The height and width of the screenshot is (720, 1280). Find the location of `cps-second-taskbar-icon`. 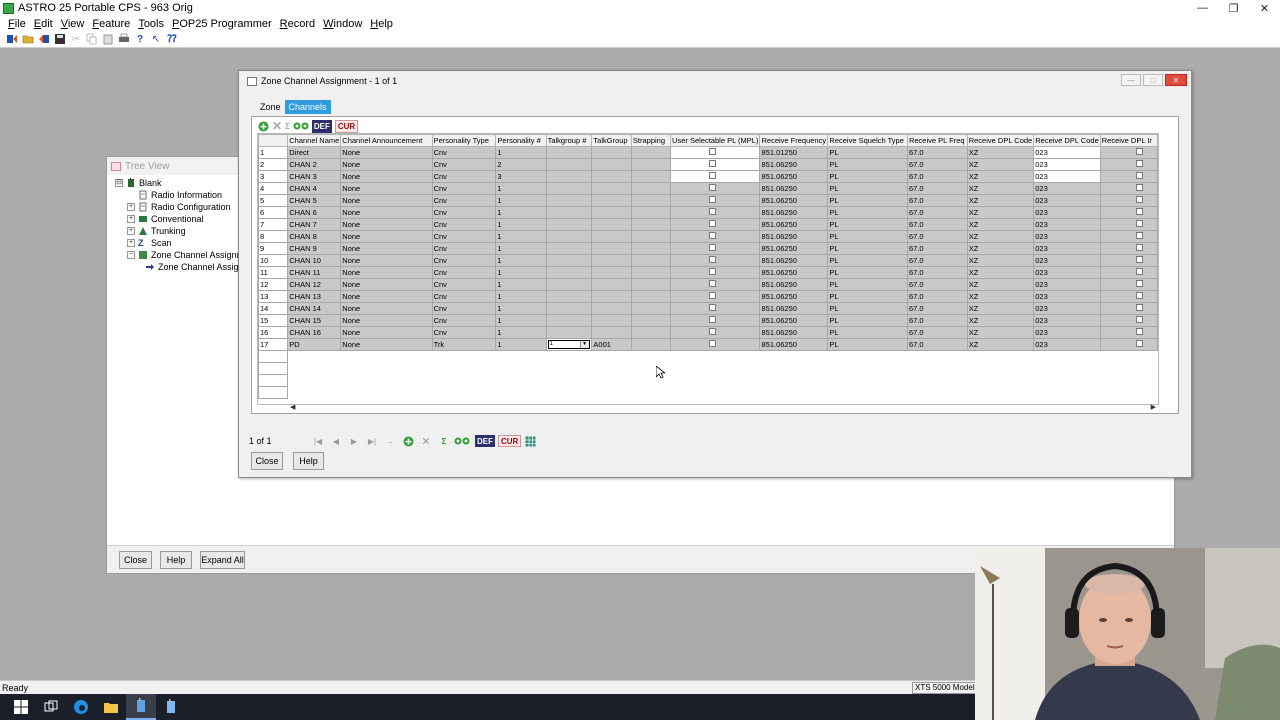

cps-second-taskbar-icon is located at coordinates (171, 707).